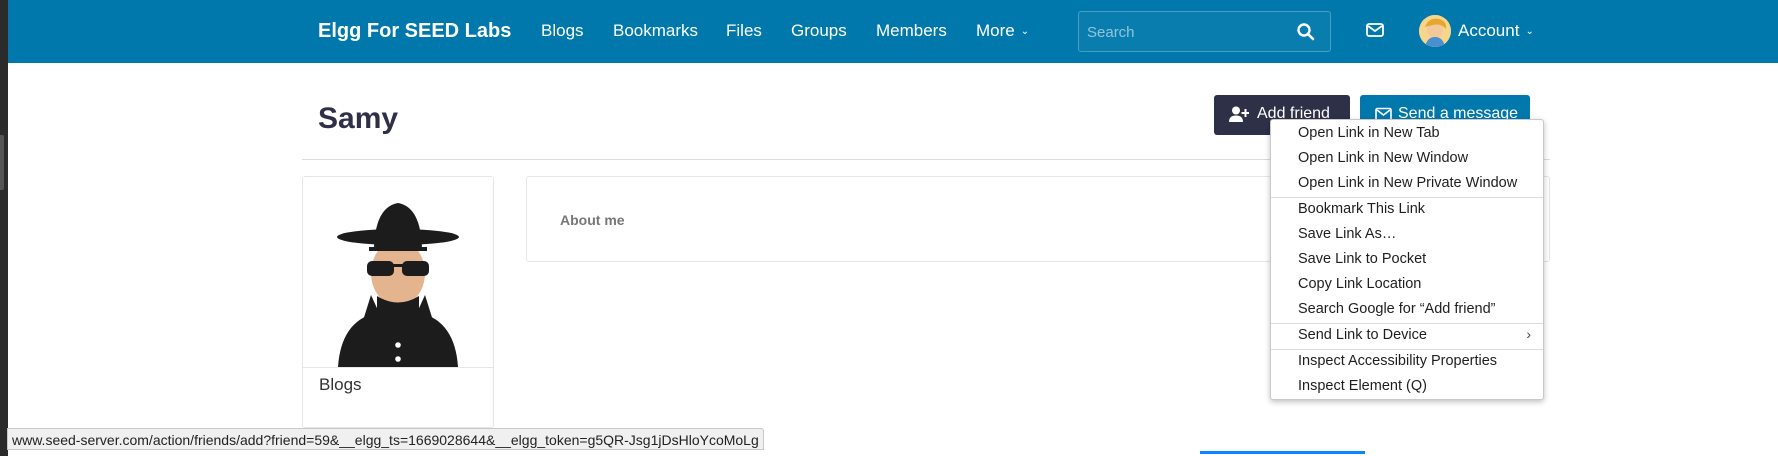 This screenshot has height=456, width=1778. I want to click on account-label: Account, so click(1489, 30).